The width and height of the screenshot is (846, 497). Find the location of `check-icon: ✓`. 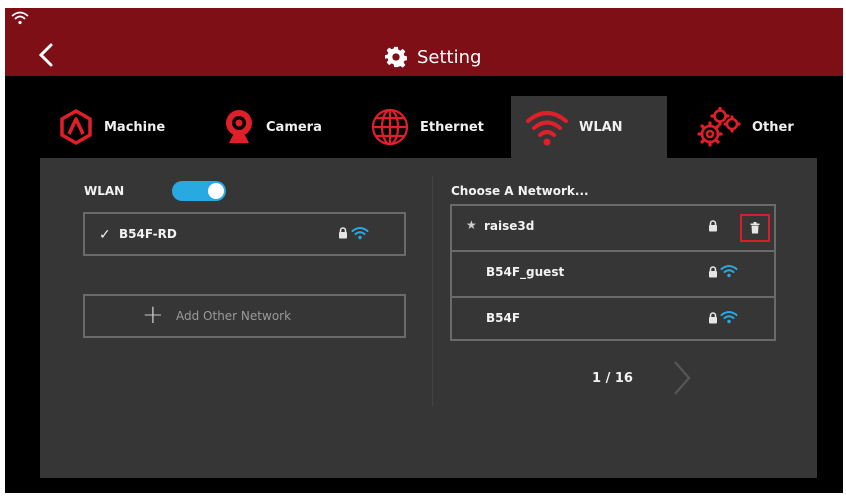

check-icon: ✓ is located at coordinates (105, 235).